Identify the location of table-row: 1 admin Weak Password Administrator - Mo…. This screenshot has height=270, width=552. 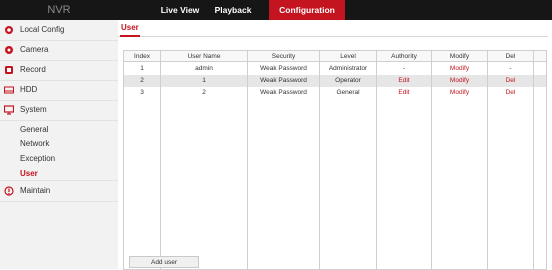
(335, 69).